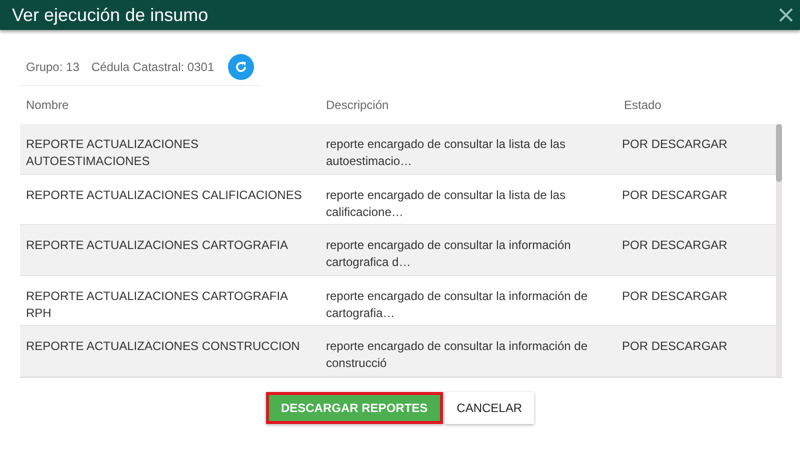  I want to click on table-row: REPORTE ACTUALIZACIONES AUTOESTIMACIONES reporte encargado de consultar la lista de las autoestimacio… POR DESCARGAR, so click(398, 149).